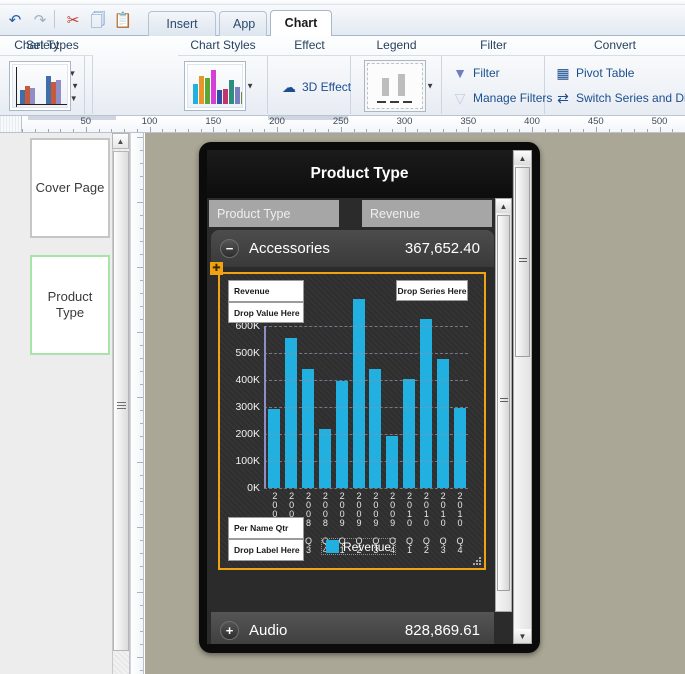  What do you see at coordinates (522, 397) in the screenshot?
I see `page-scrollbar: ▲ ▼` at bounding box center [522, 397].